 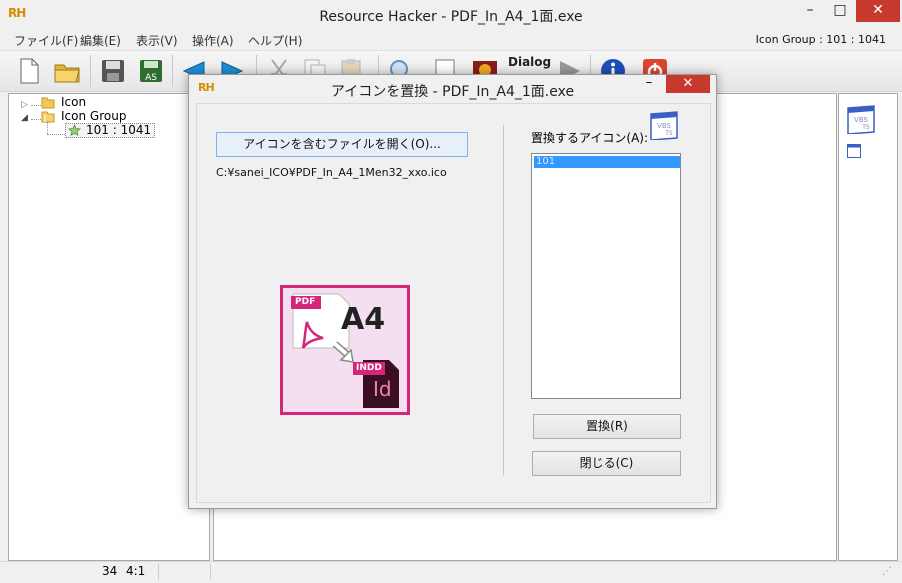 What do you see at coordinates (345, 350) in the screenshot?
I see `icon-preview: PDF A4 INDD Id` at bounding box center [345, 350].